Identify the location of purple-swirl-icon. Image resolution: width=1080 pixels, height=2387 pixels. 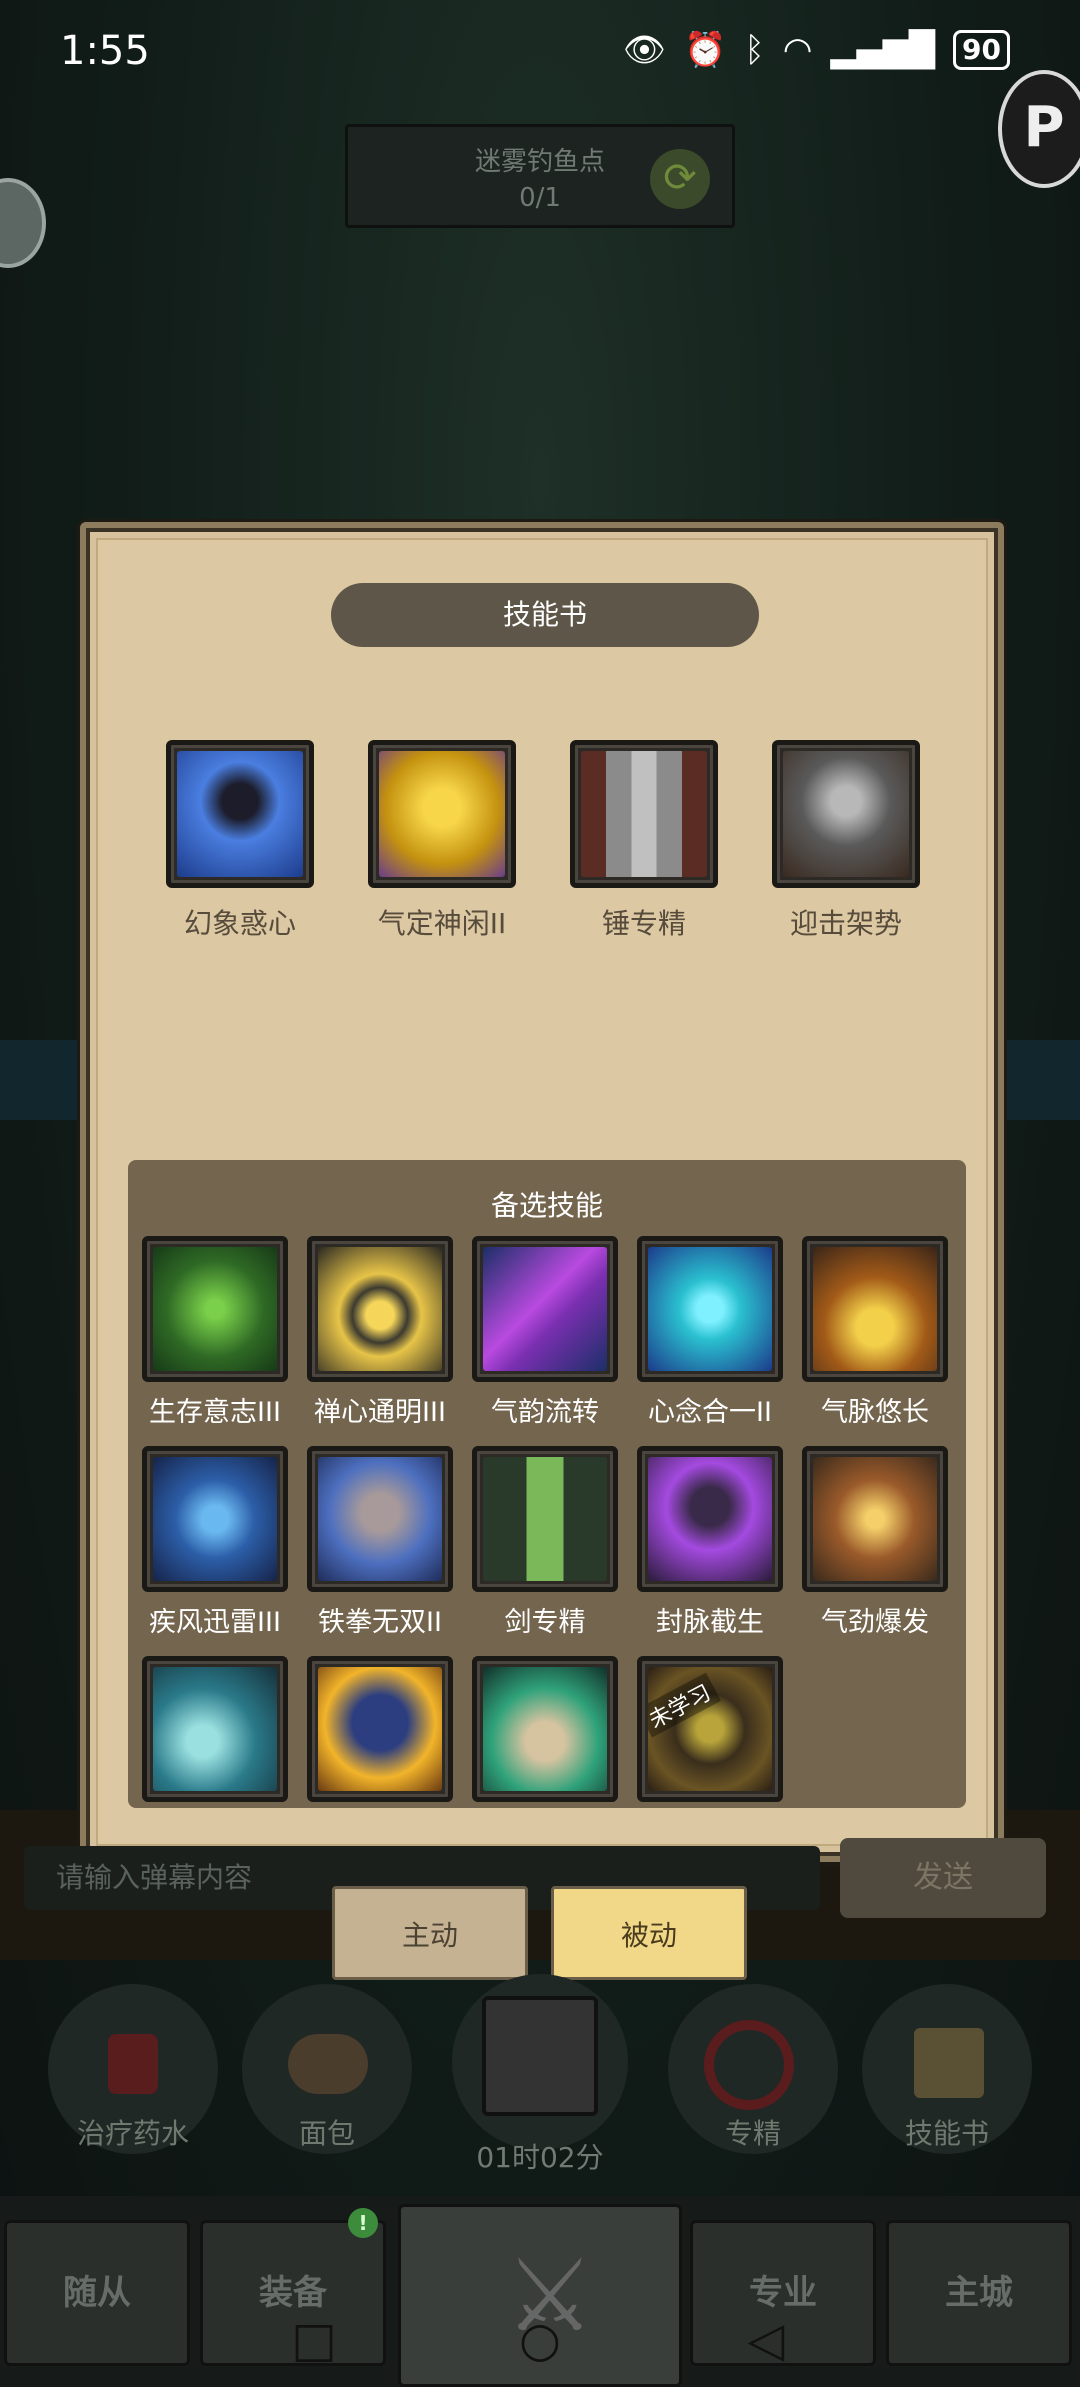
(545, 1309).